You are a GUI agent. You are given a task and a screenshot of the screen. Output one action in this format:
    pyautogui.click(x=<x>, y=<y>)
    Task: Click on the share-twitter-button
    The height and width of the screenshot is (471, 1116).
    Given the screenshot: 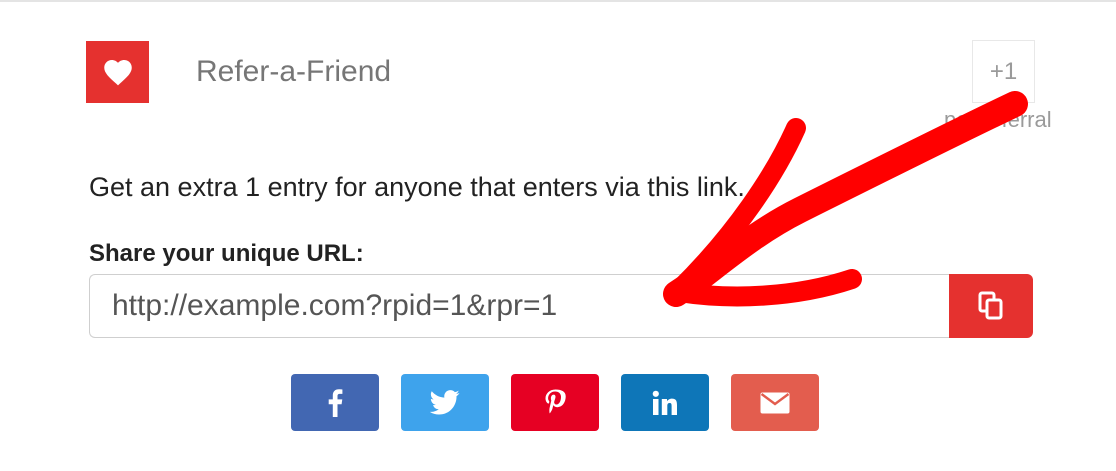 What is the action you would take?
    pyautogui.click(x=445, y=402)
    